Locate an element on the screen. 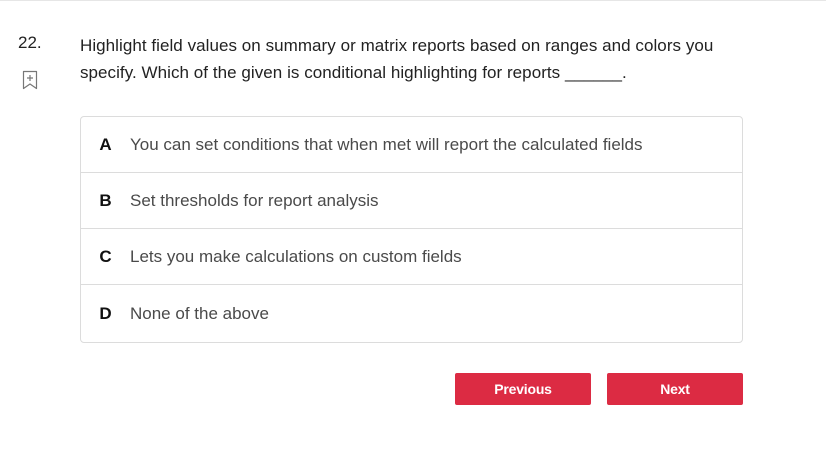 Image resolution: width=826 pixels, height=461 pixels. option-text: Set thresholds for report analysis is located at coordinates (254, 200).